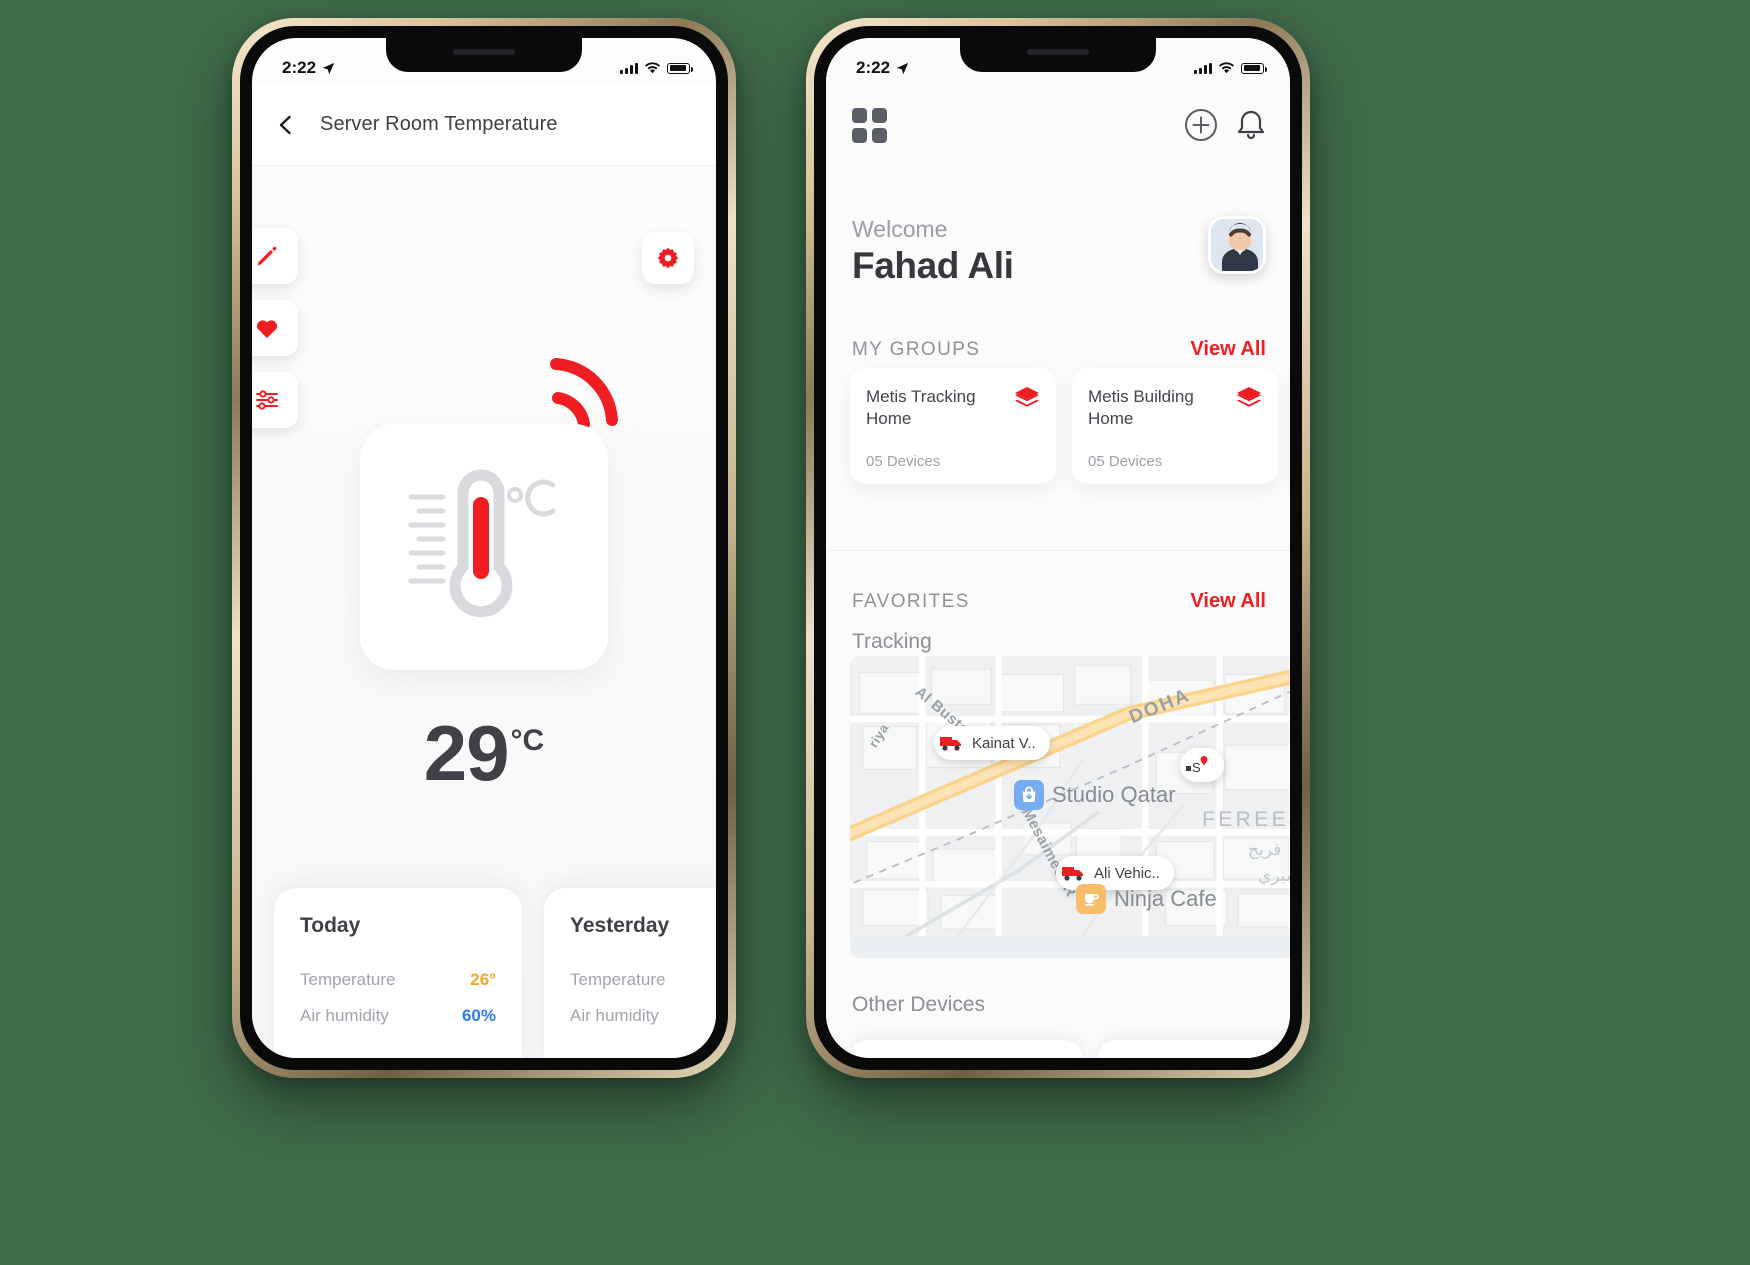 Image resolution: width=1750 pixels, height=1265 pixels. I want to click on user-name: Fahad Ali, so click(933, 265).